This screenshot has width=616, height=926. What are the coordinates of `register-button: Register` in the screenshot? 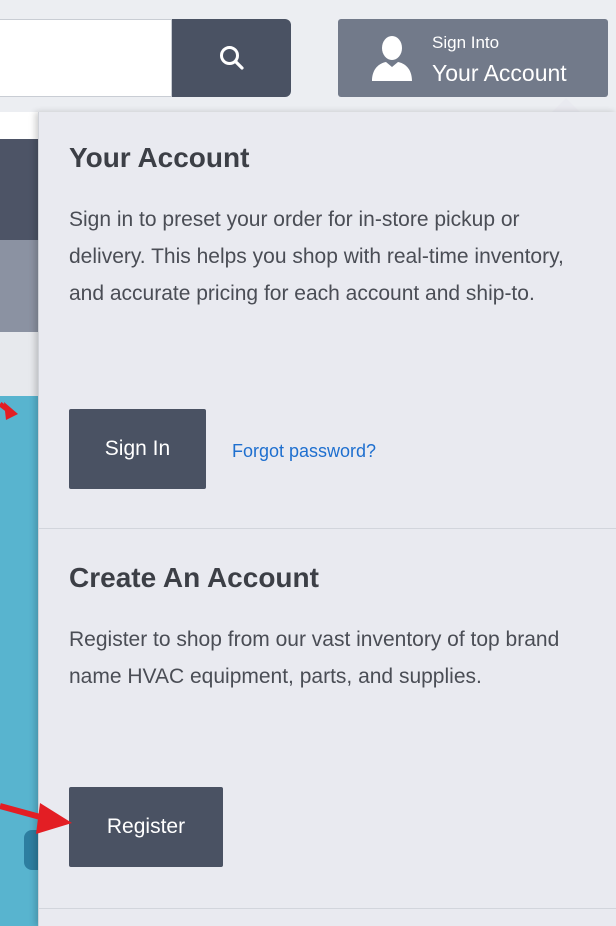 It's located at (146, 827).